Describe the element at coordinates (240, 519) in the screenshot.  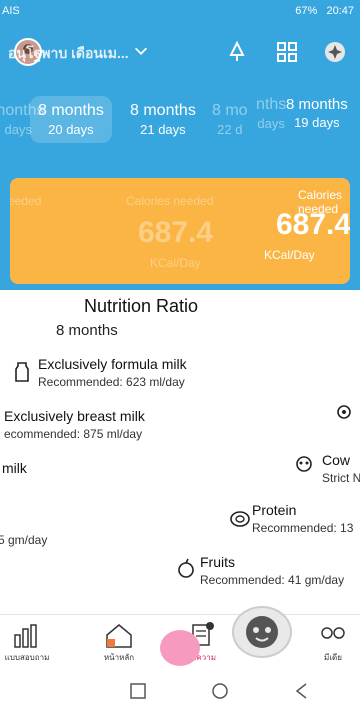
I see `protein-icon` at that location.